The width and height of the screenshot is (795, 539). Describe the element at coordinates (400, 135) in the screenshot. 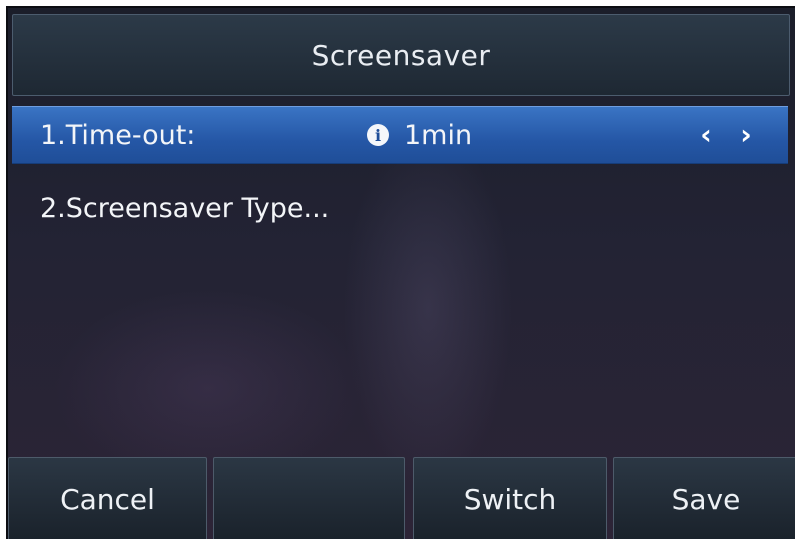

I see `menu-item-time-out: 1.Time-out: i 1min ‹ ›` at that location.